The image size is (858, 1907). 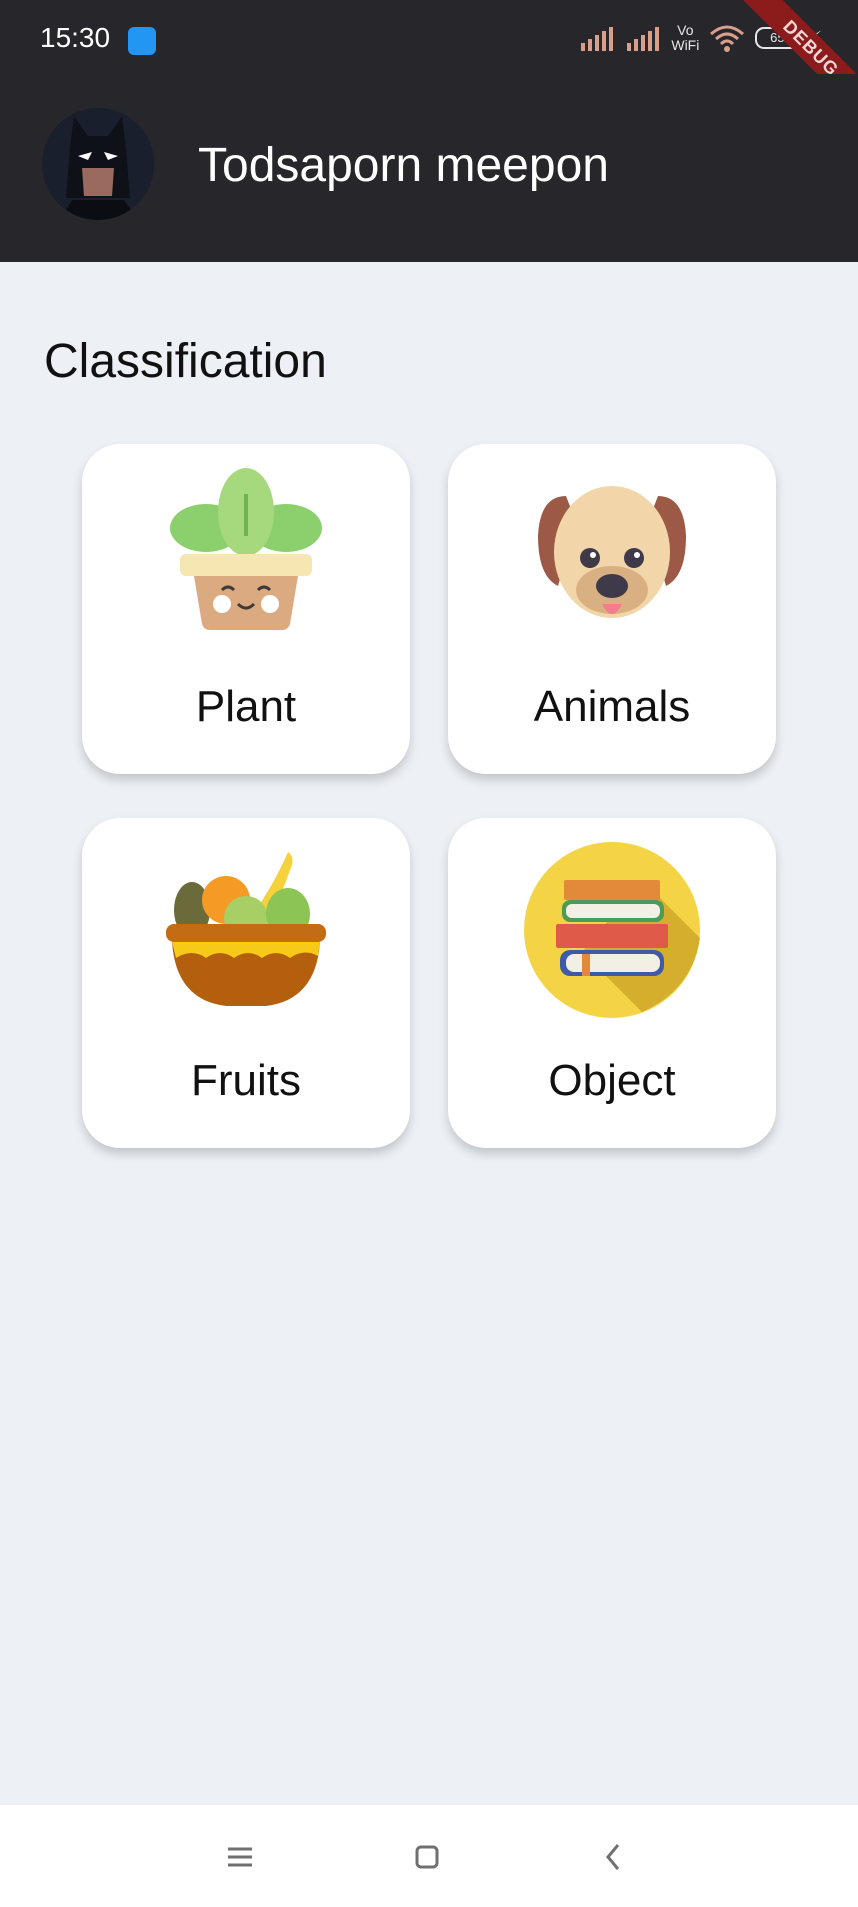 I want to click on batman-avatar-icon, so click(x=98, y=164).